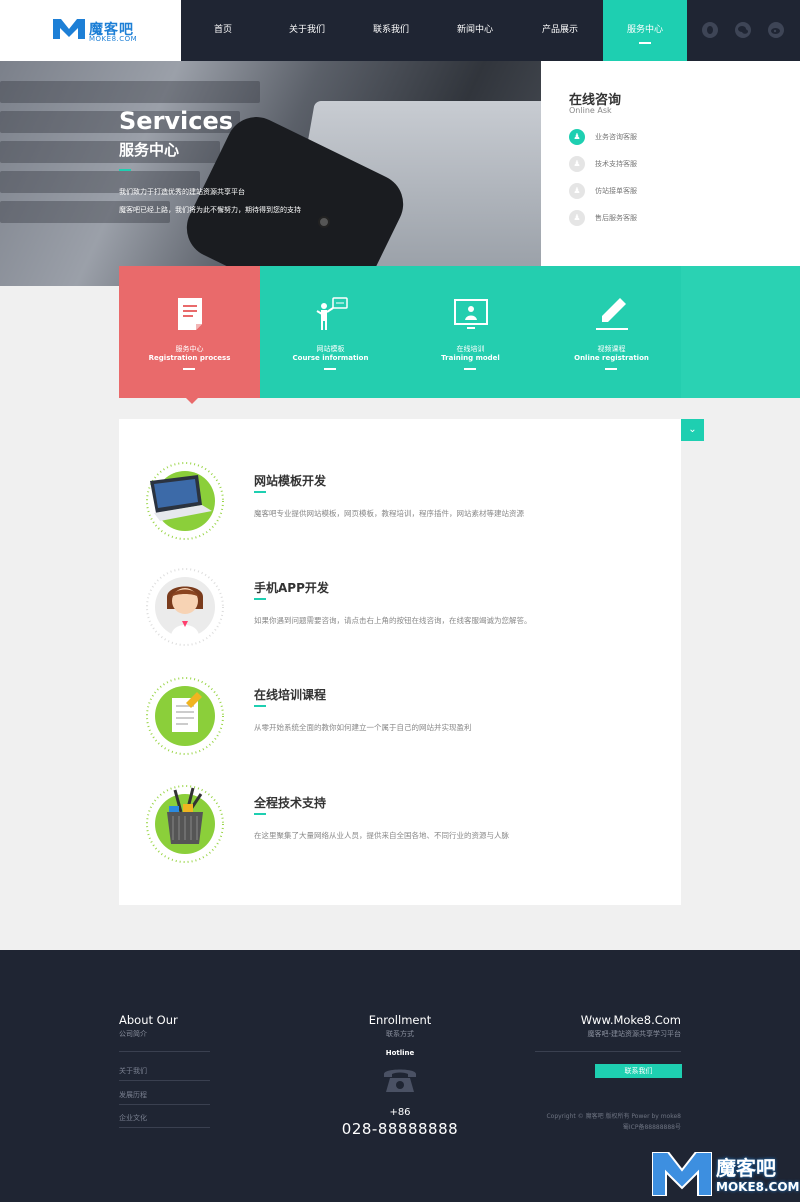 This screenshot has height=1202, width=800. Describe the element at coordinates (470, 332) in the screenshot. I see `tab-training: 在线培训 Training model` at that location.